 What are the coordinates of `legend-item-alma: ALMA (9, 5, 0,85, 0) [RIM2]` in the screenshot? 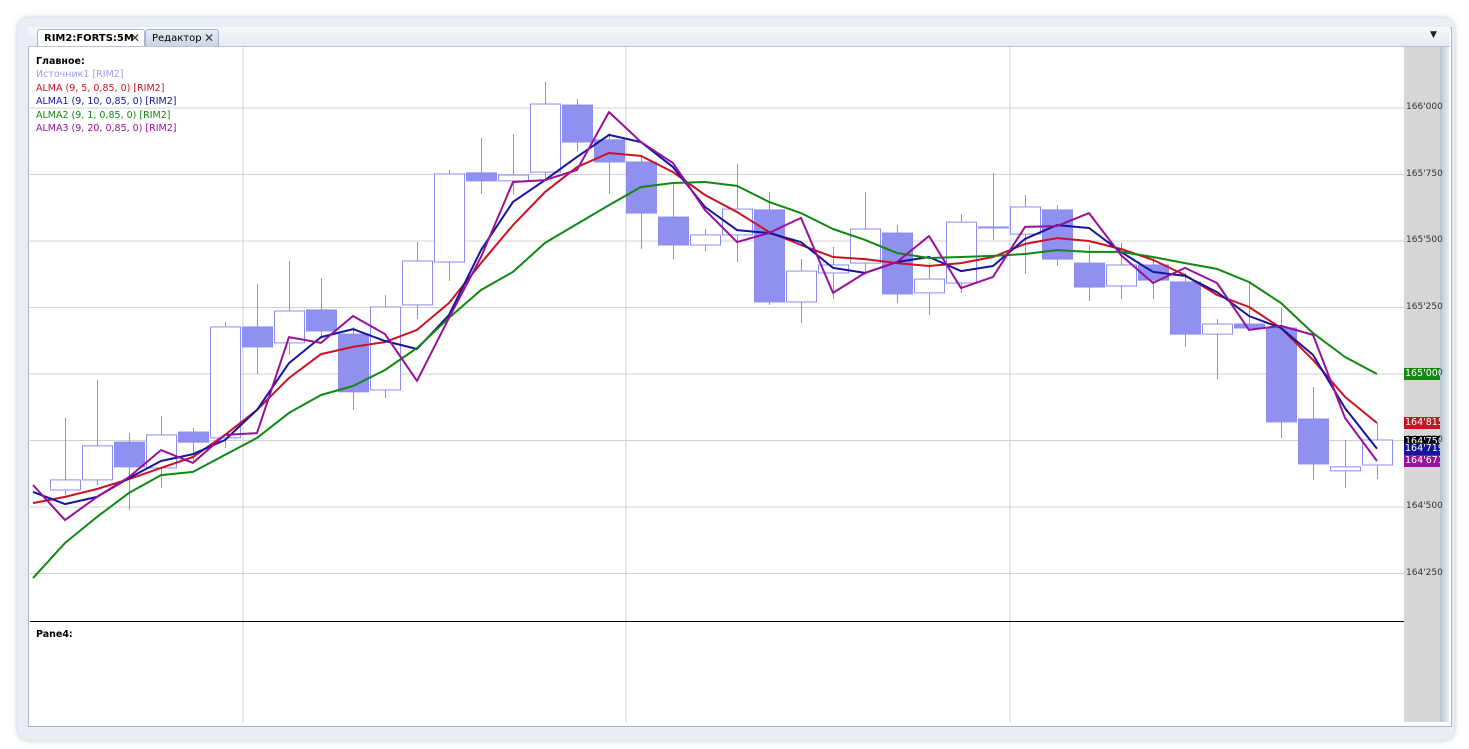 It's located at (106, 88).